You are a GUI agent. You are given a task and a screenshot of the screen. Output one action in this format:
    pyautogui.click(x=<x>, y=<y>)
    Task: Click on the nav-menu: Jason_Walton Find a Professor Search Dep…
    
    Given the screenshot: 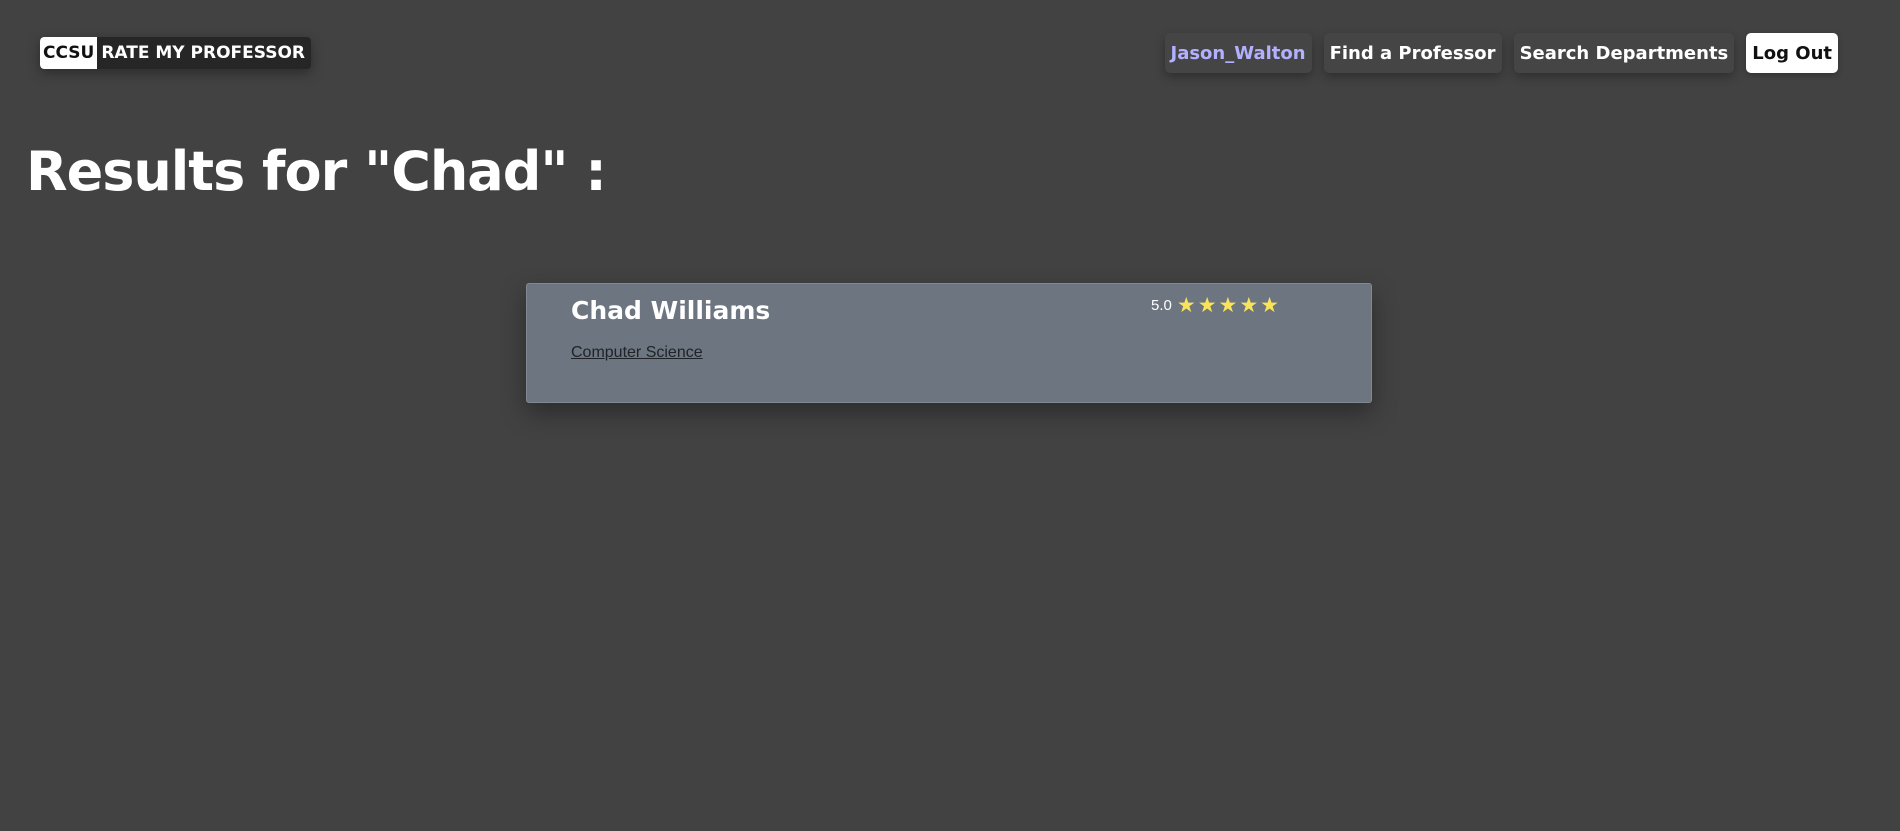 What is the action you would take?
    pyautogui.click(x=1501, y=53)
    